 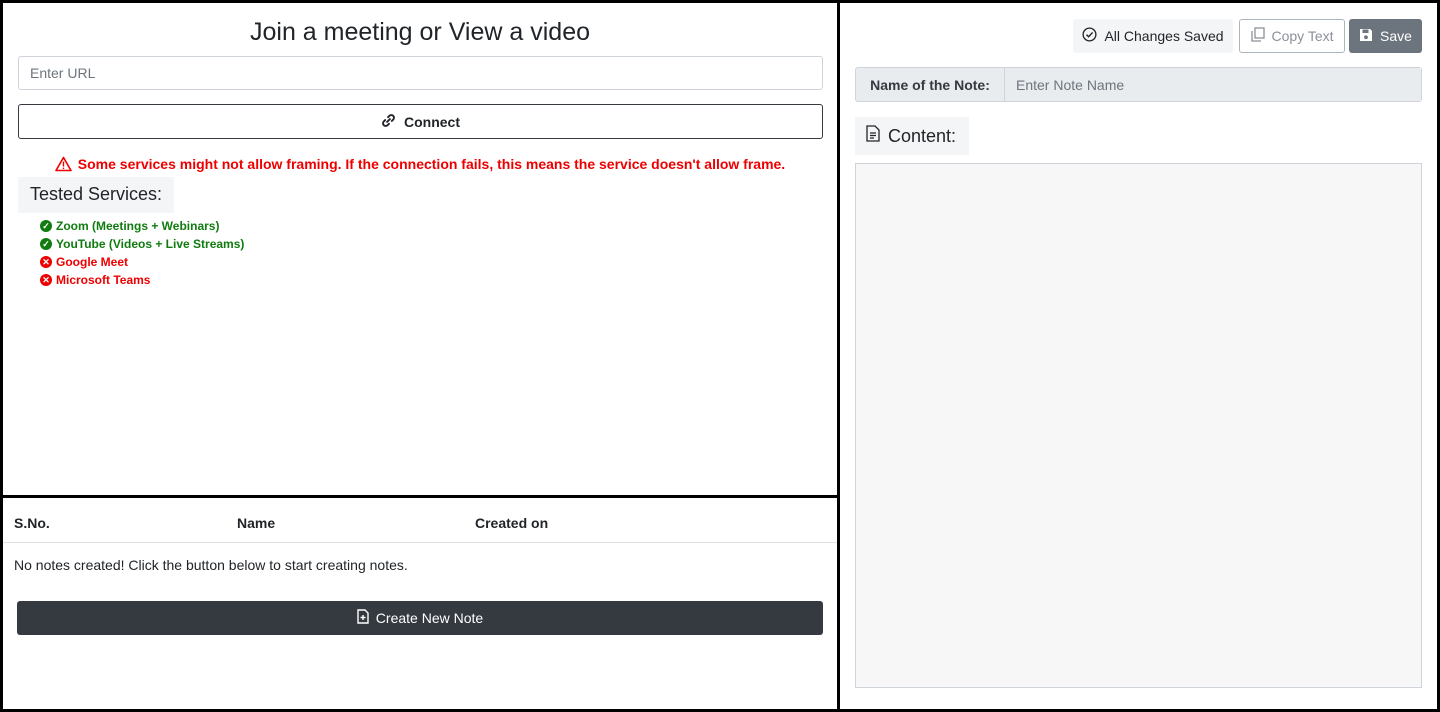 What do you see at coordinates (1213, 84) in the screenshot?
I see `note-name-input` at bounding box center [1213, 84].